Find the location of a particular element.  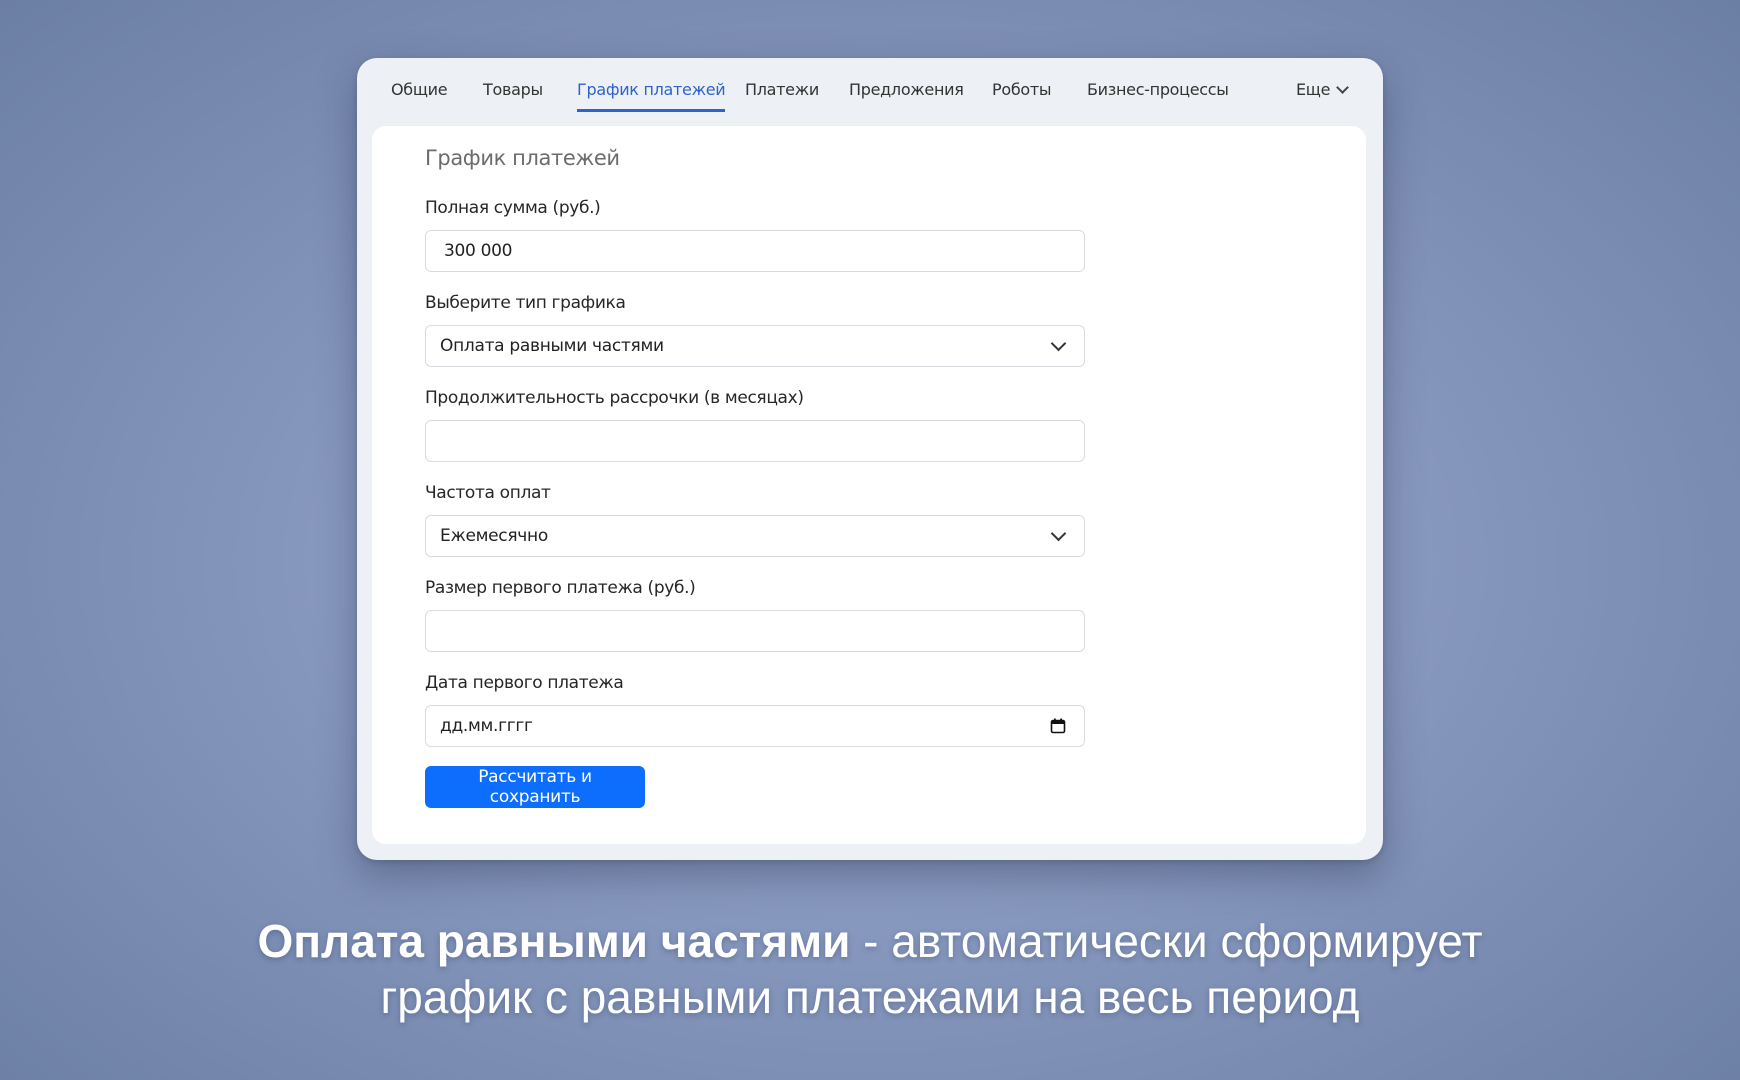

tab-products: Товары is located at coordinates (513, 92).